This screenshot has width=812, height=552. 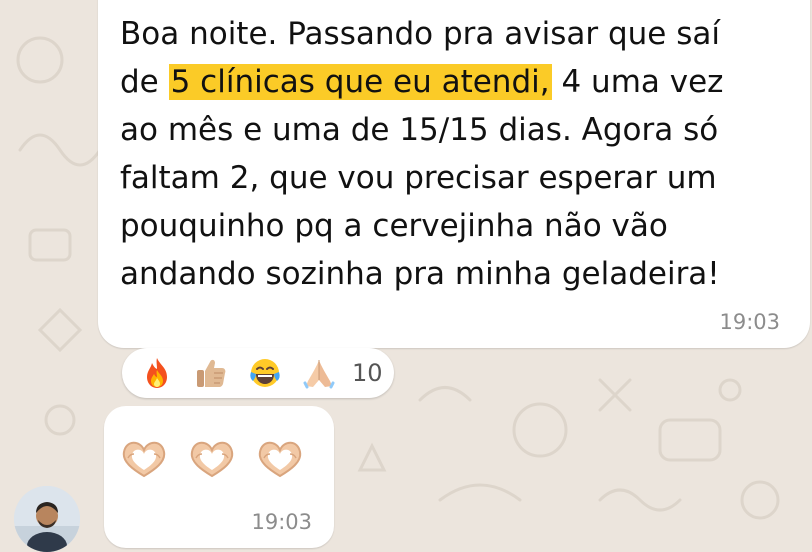 What do you see at coordinates (418, 178) in the screenshot?
I see `message-line: faltam 2, que vou precisar esperar um` at bounding box center [418, 178].